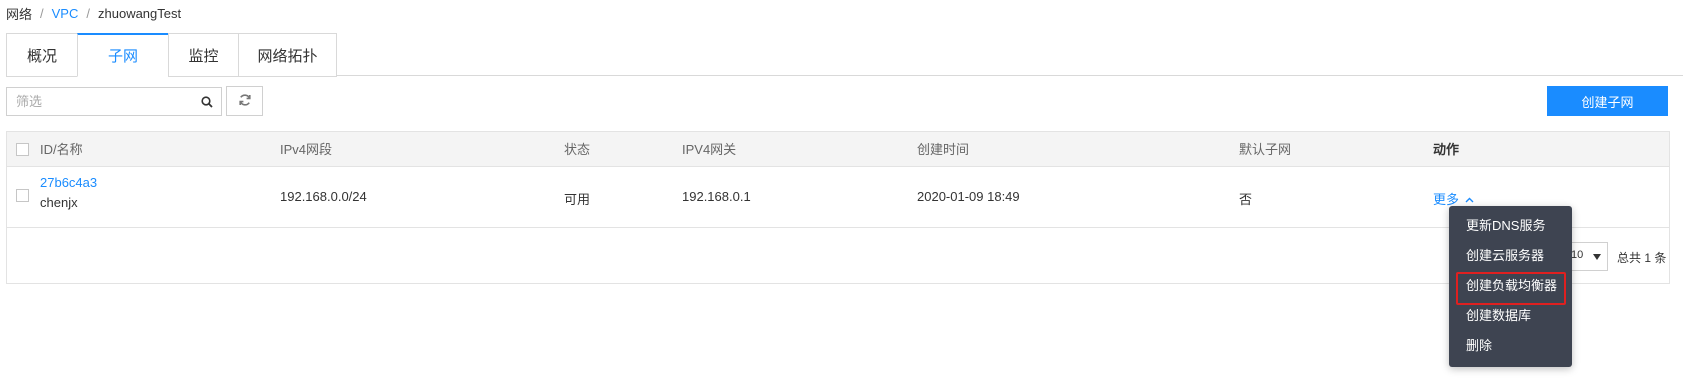 The image size is (1683, 383). Describe the element at coordinates (1597, 257) in the screenshot. I see `caret-down-icon` at that location.